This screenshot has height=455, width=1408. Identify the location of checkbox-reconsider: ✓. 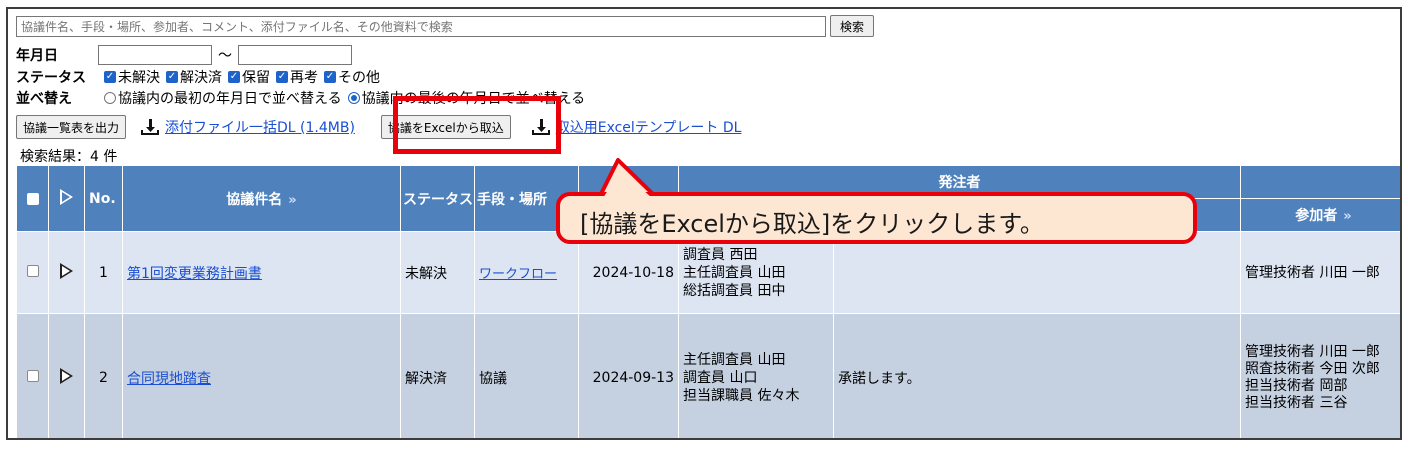
(282, 77).